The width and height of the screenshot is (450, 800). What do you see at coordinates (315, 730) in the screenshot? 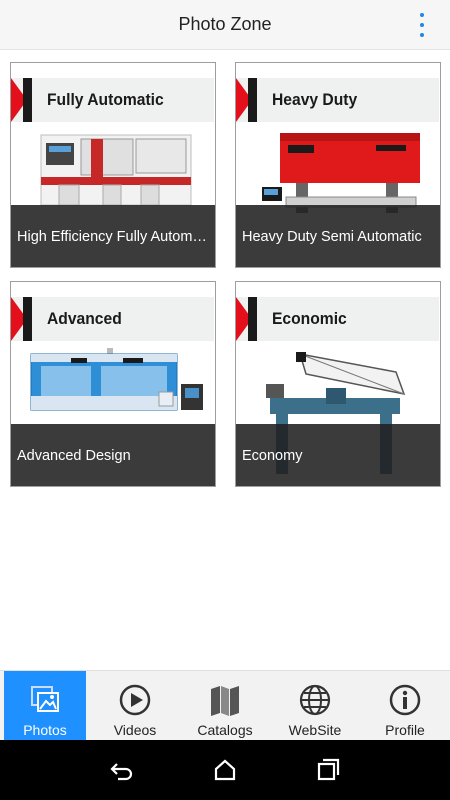
I see `tab-label: WebSite` at bounding box center [315, 730].